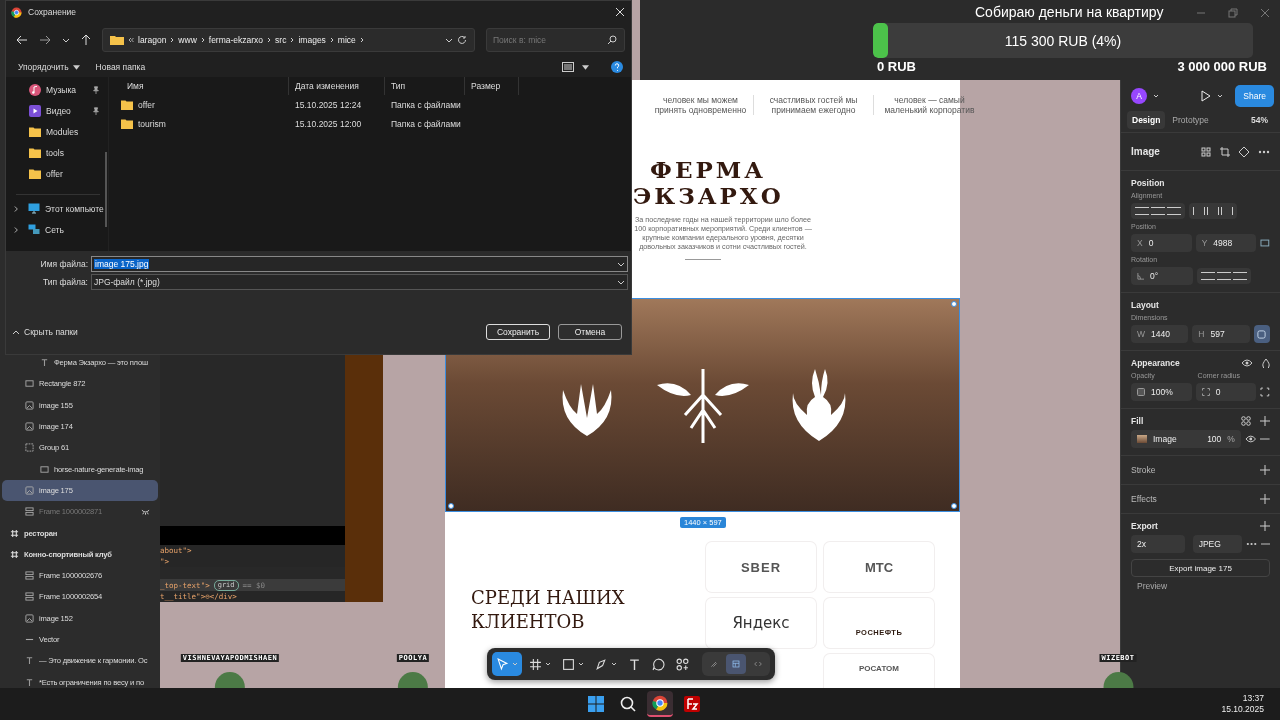 Image resolution: width=1280 pixels, height=720 pixels. Describe the element at coordinates (535, 664) in the screenshot. I see `frame-icon` at that location.